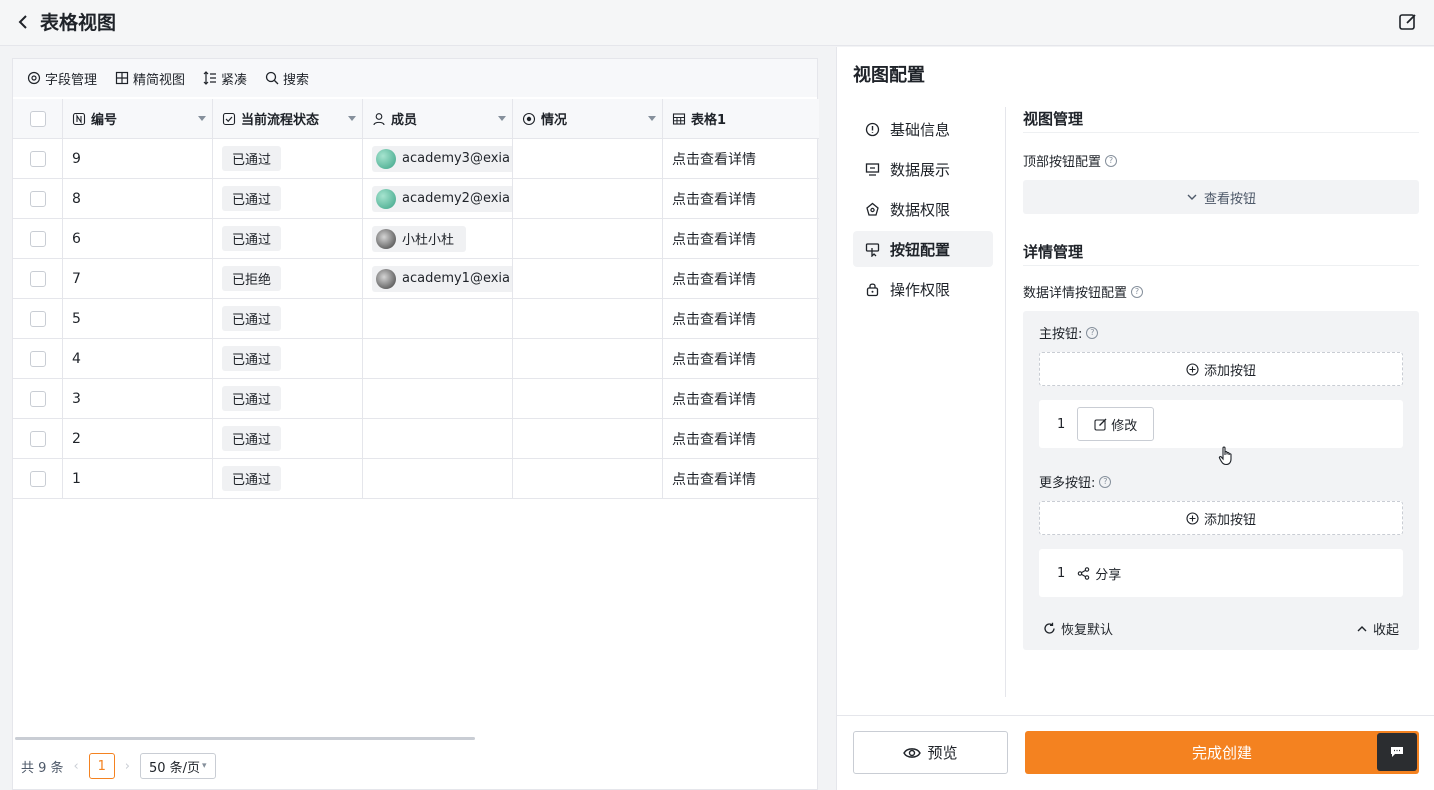  I want to click on id-cell: 6, so click(138, 238).